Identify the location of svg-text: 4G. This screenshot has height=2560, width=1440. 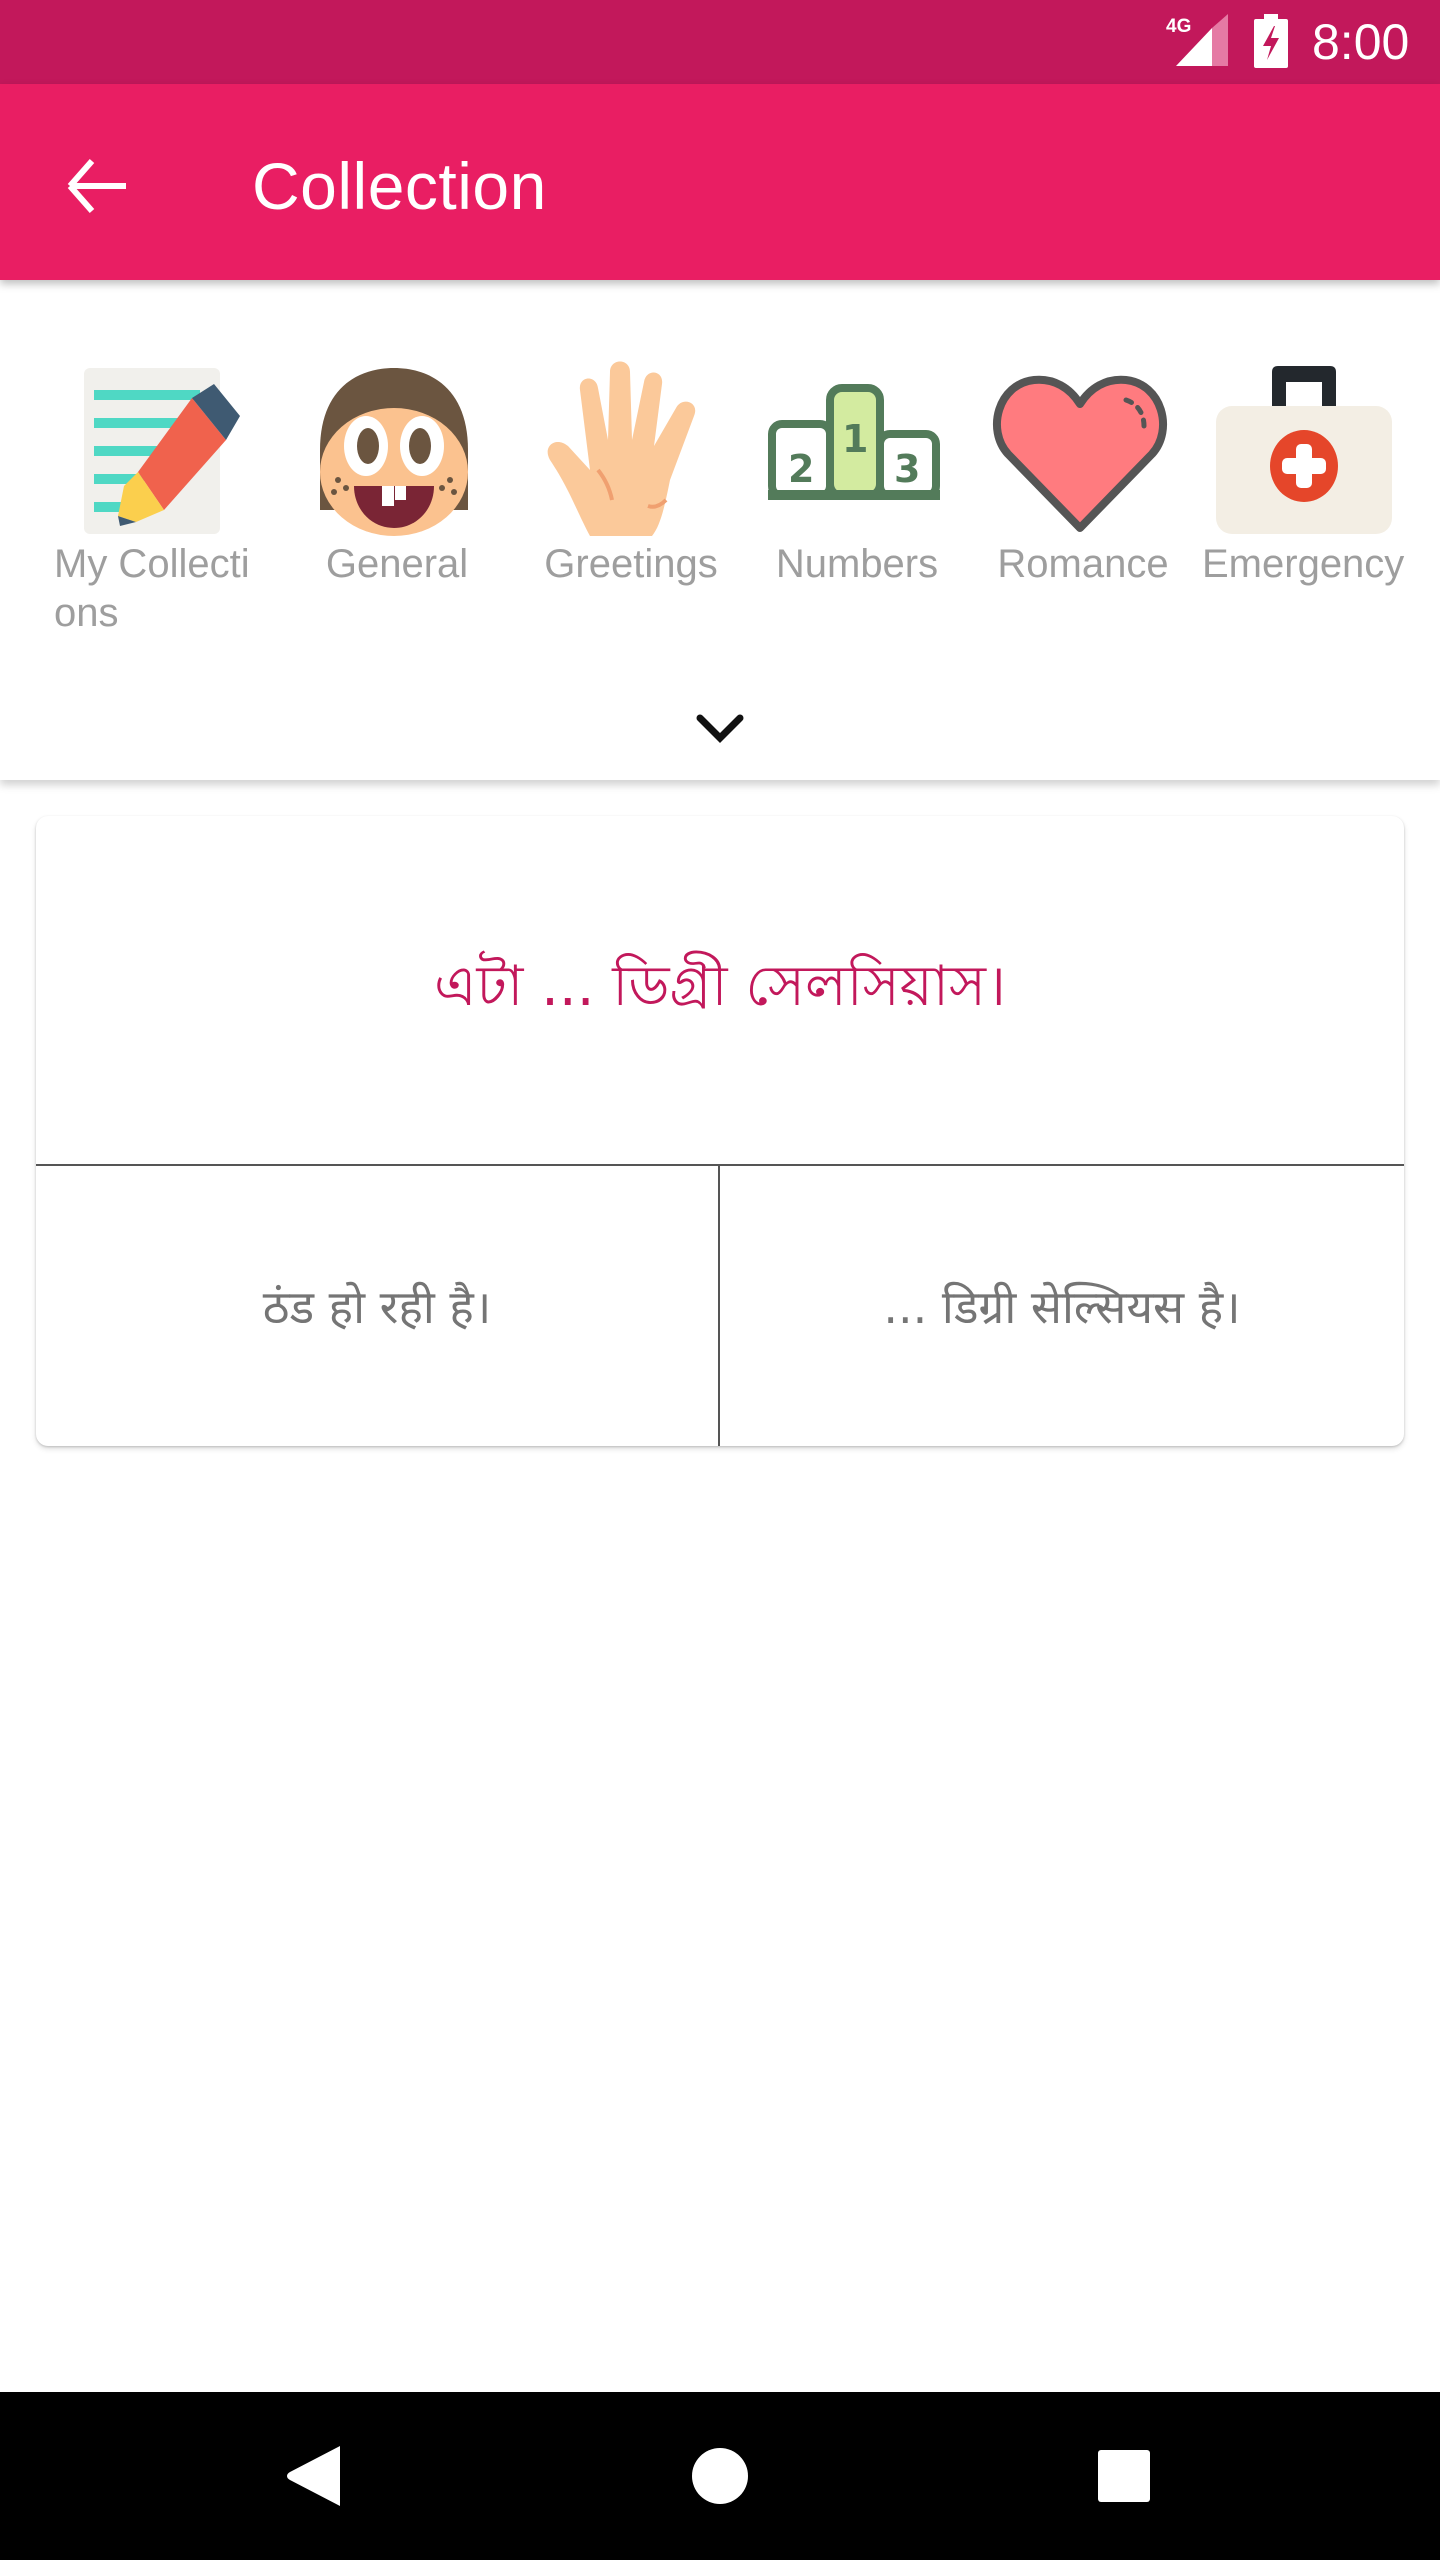
(1178, 26).